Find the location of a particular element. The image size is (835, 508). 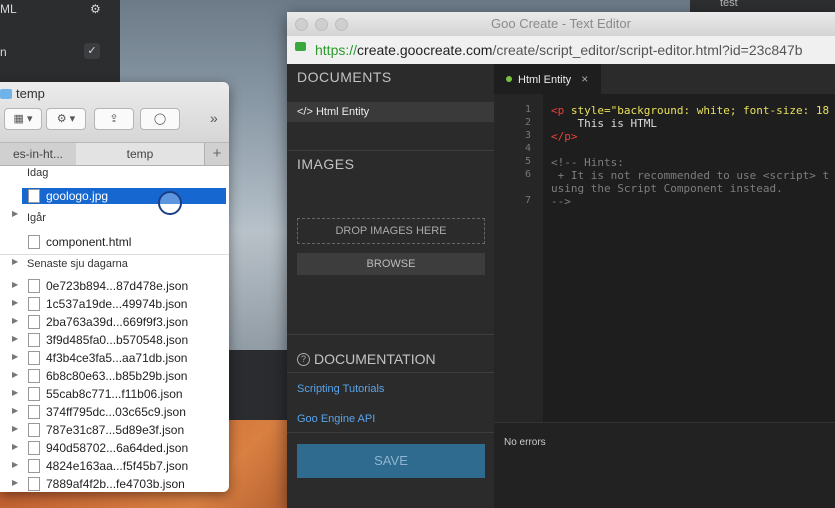

link-goo-engine-api: Goo Engine API is located at coordinates (336, 419).